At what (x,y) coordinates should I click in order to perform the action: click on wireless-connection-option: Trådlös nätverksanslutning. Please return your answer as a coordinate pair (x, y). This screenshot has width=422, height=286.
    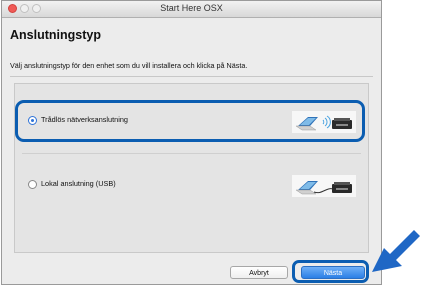
    Looking at the image, I should click on (198, 121).